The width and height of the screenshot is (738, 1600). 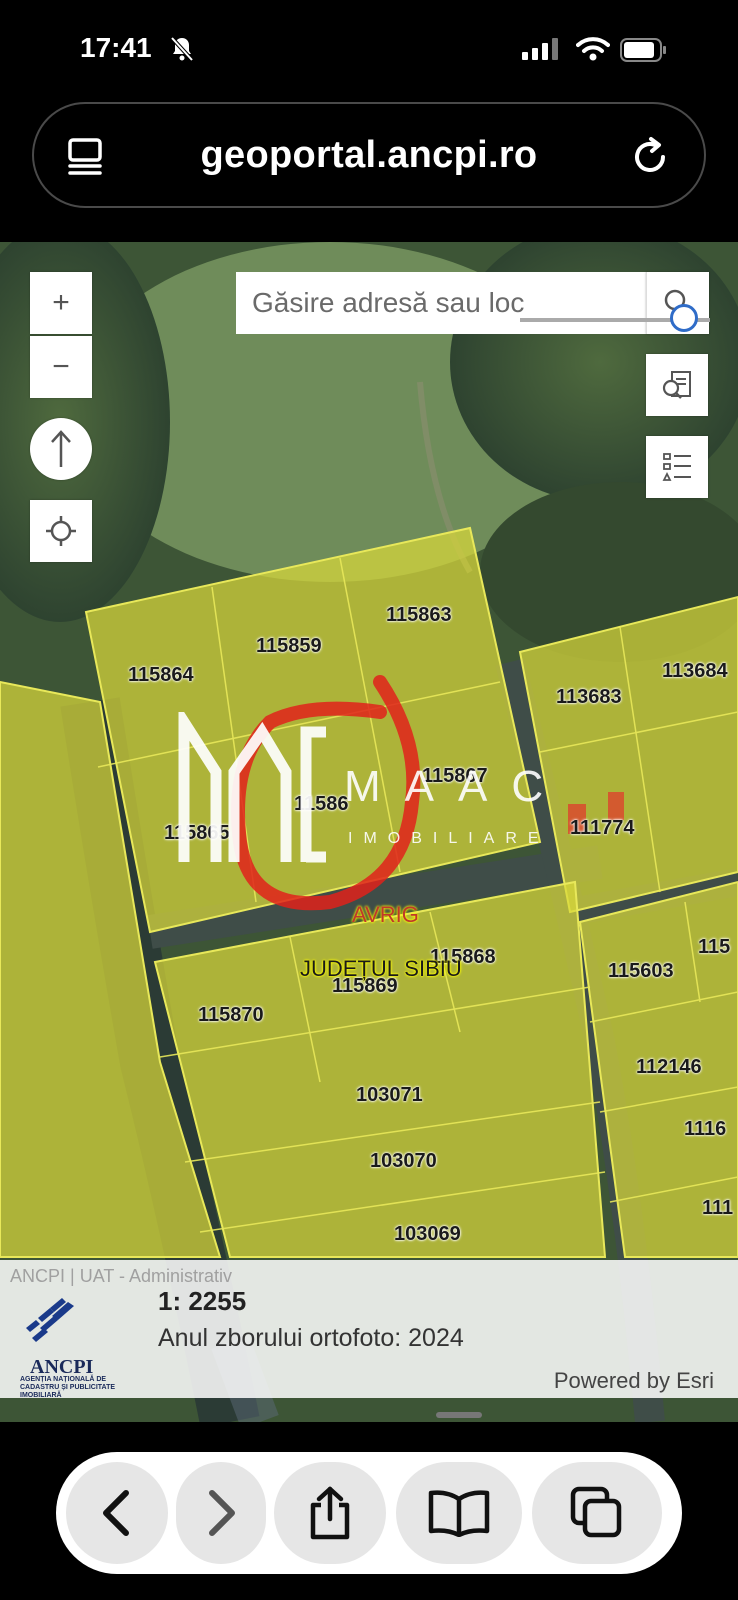 I want to click on share-icon, so click(x=330, y=1513).